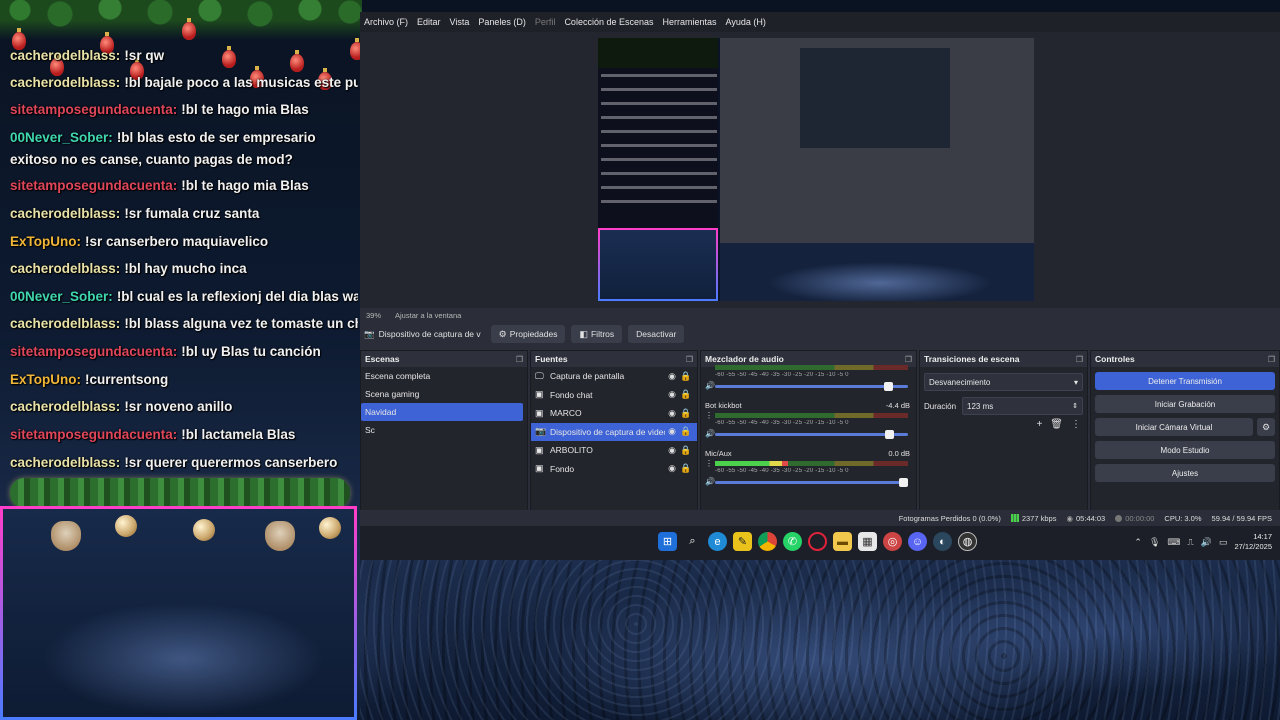 The image size is (1280, 720). I want to click on opera-icon, so click(817, 541).